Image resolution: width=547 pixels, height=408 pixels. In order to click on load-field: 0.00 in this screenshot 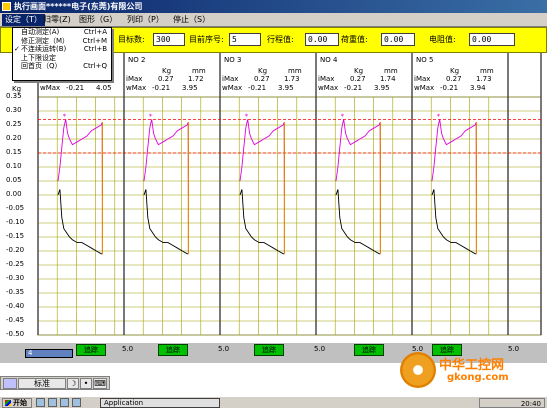, I will do `click(398, 39)`.